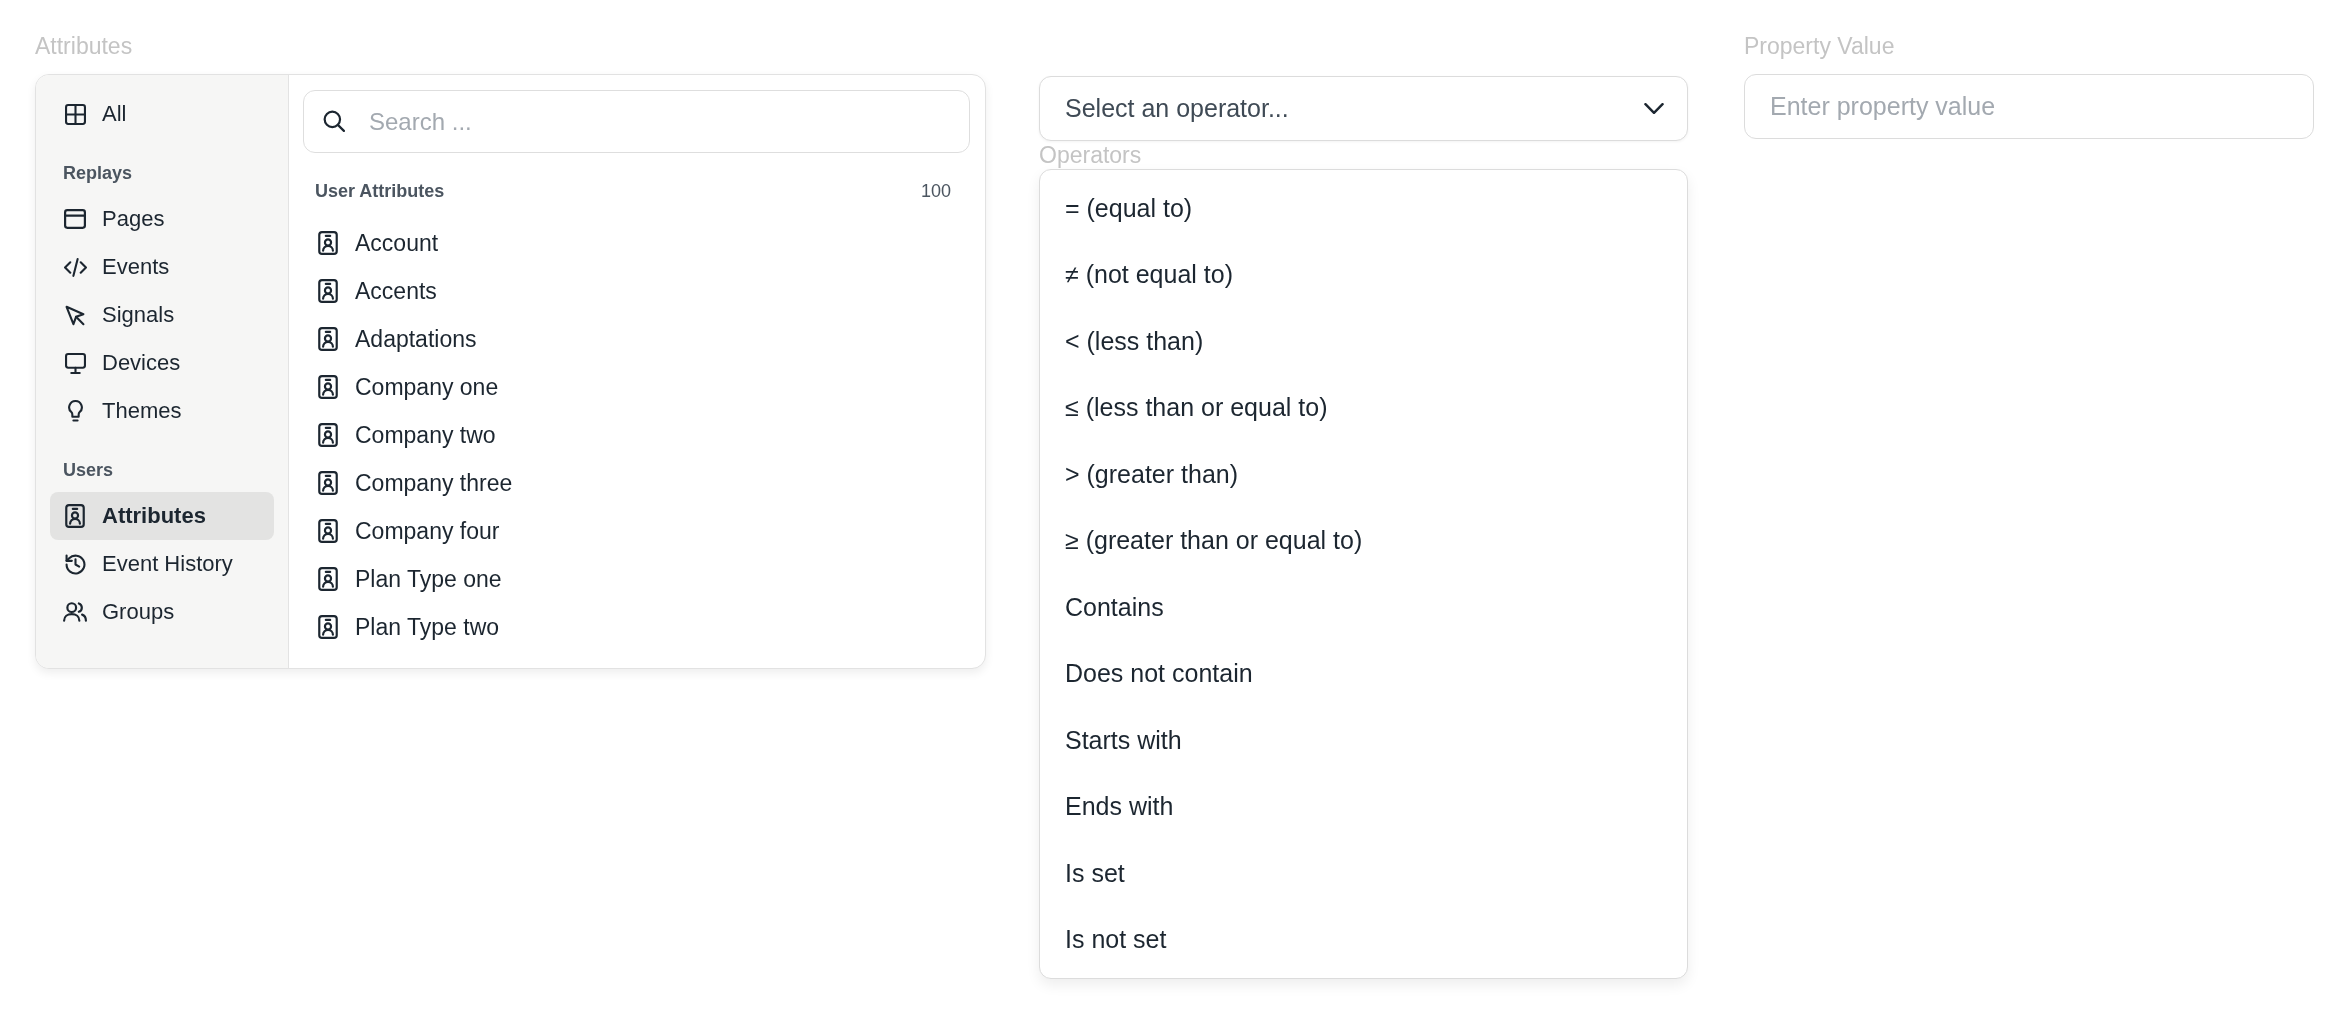  I want to click on property-value-field: Enter property value, so click(2029, 106).